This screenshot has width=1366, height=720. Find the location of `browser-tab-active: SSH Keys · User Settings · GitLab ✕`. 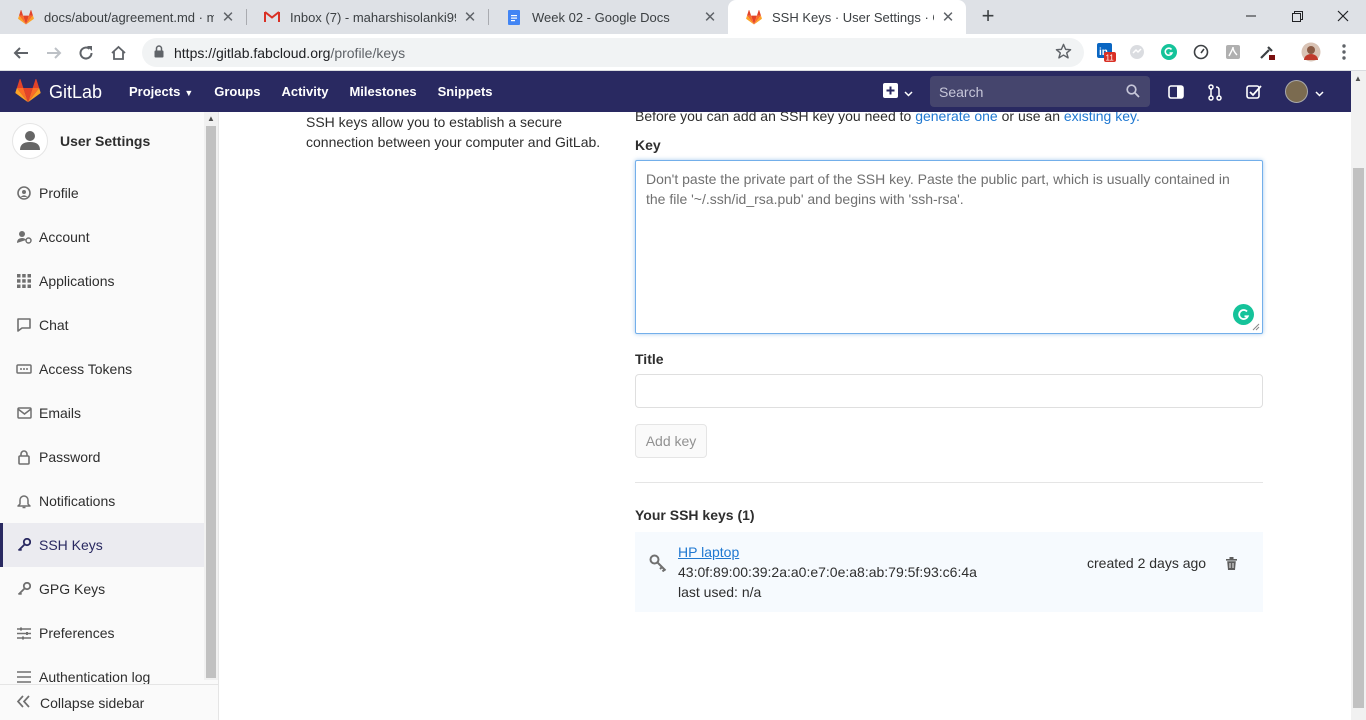

browser-tab-active: SSH Keys · User Settings · GitLab ✕ is located at coordinates (847, 17).